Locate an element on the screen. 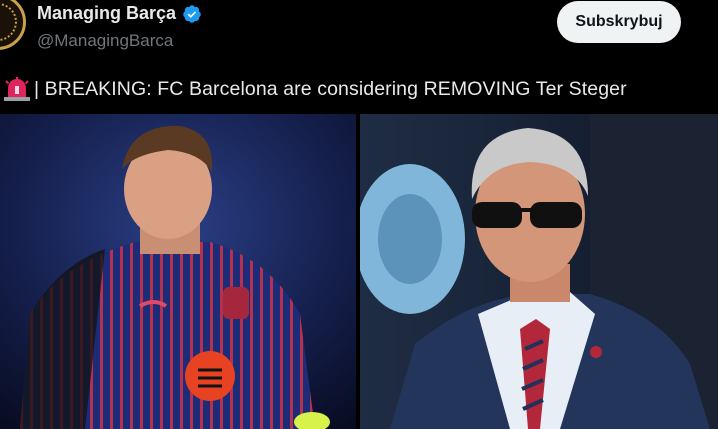  account-name-row: Managing Barça is located at coordinates (119, 13).